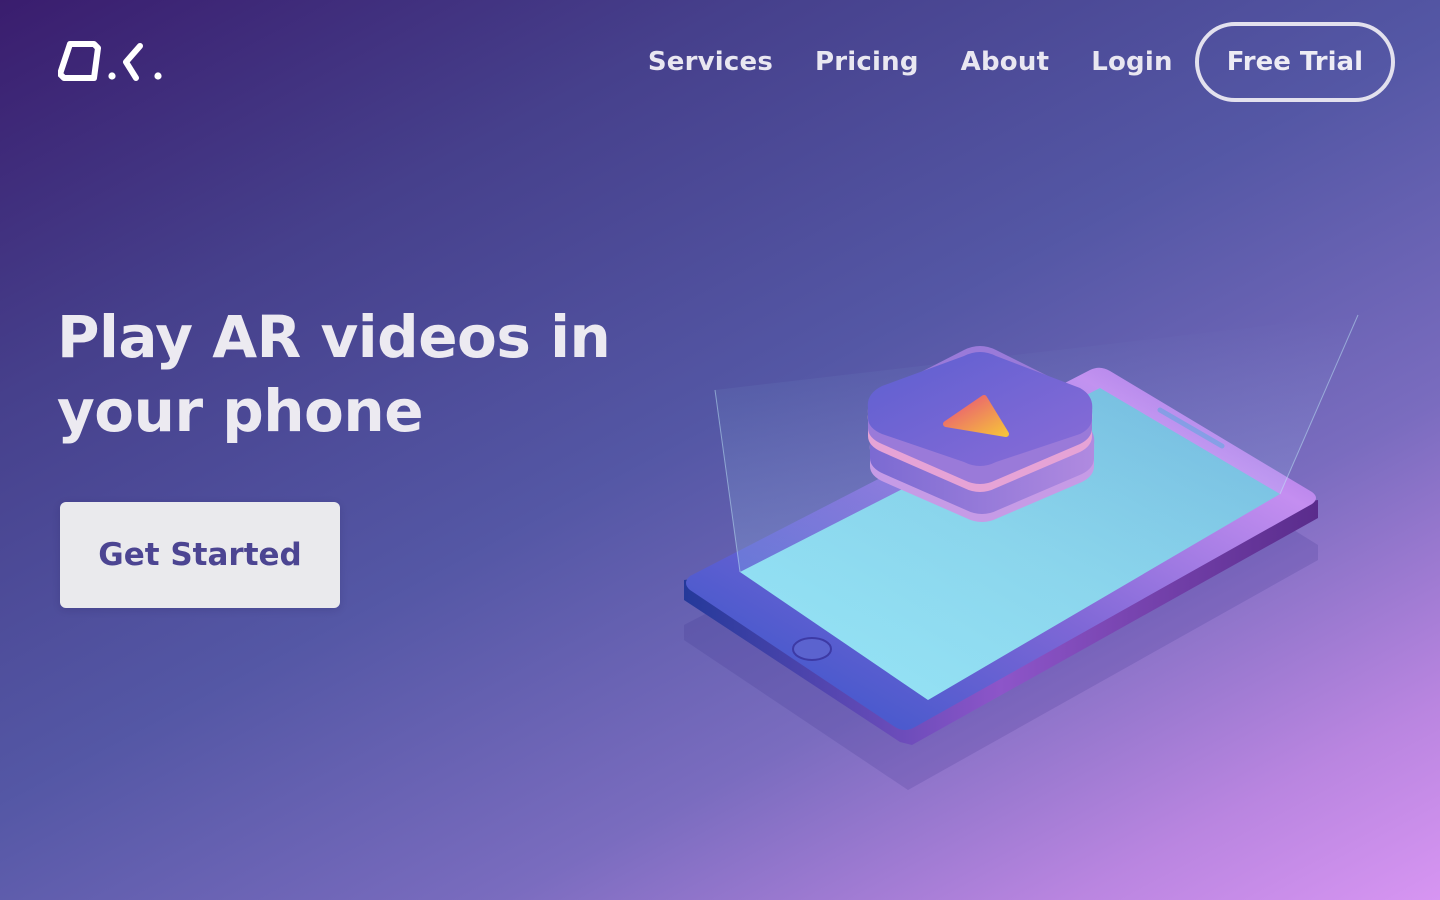 The height and width of the screenshot is (900, 1440). What do you see at coordinates (1005, 62) in the screenshot?
I see `nav-about-link: About` at bounding box center [1005, 62].